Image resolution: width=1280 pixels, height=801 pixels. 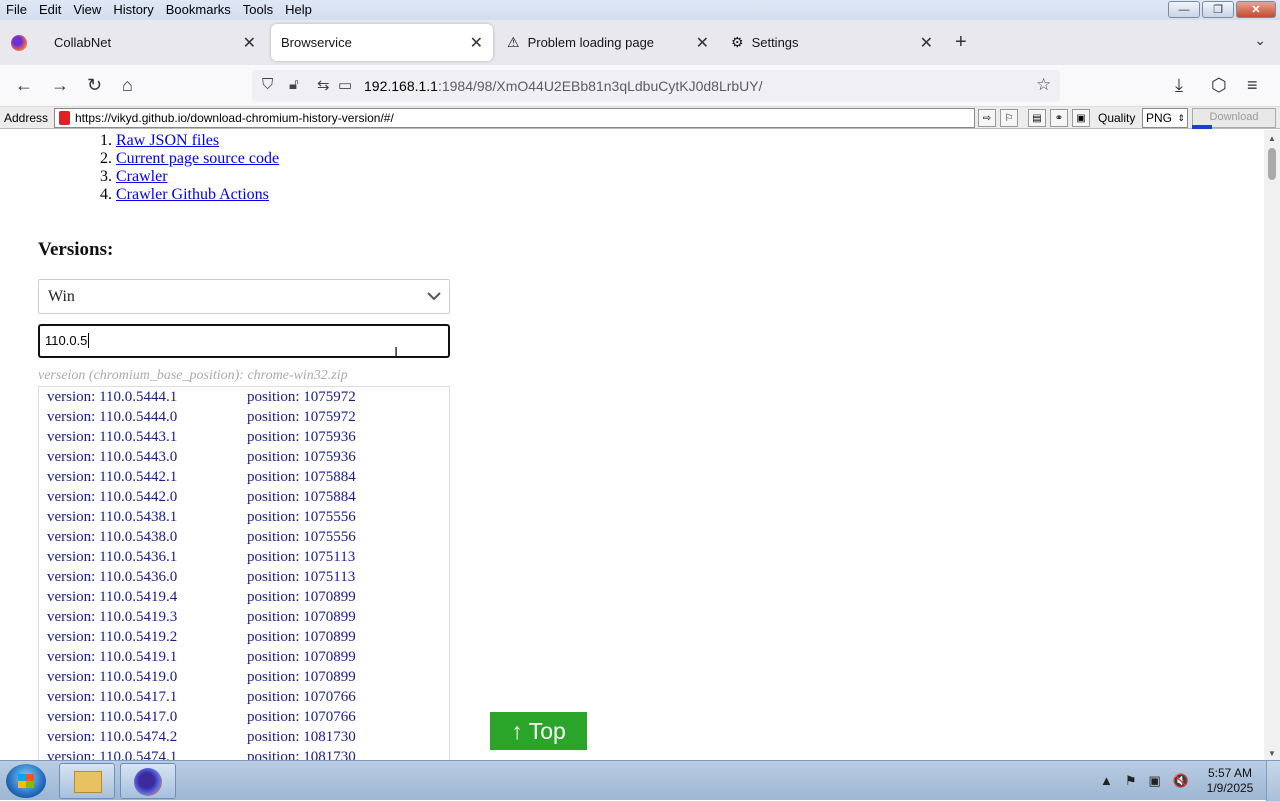 I want to click on version-label: version: 110.0.5436.0, so click(x=112, y=577).